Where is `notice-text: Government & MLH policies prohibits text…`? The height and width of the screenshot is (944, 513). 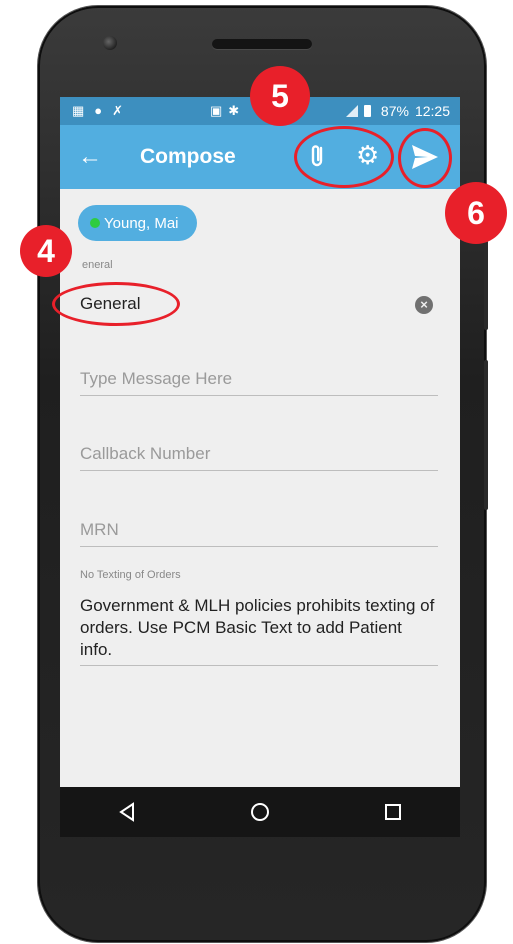 notice-text: Government & MLH policies prohibits text… is located at coordinates (259, 630).